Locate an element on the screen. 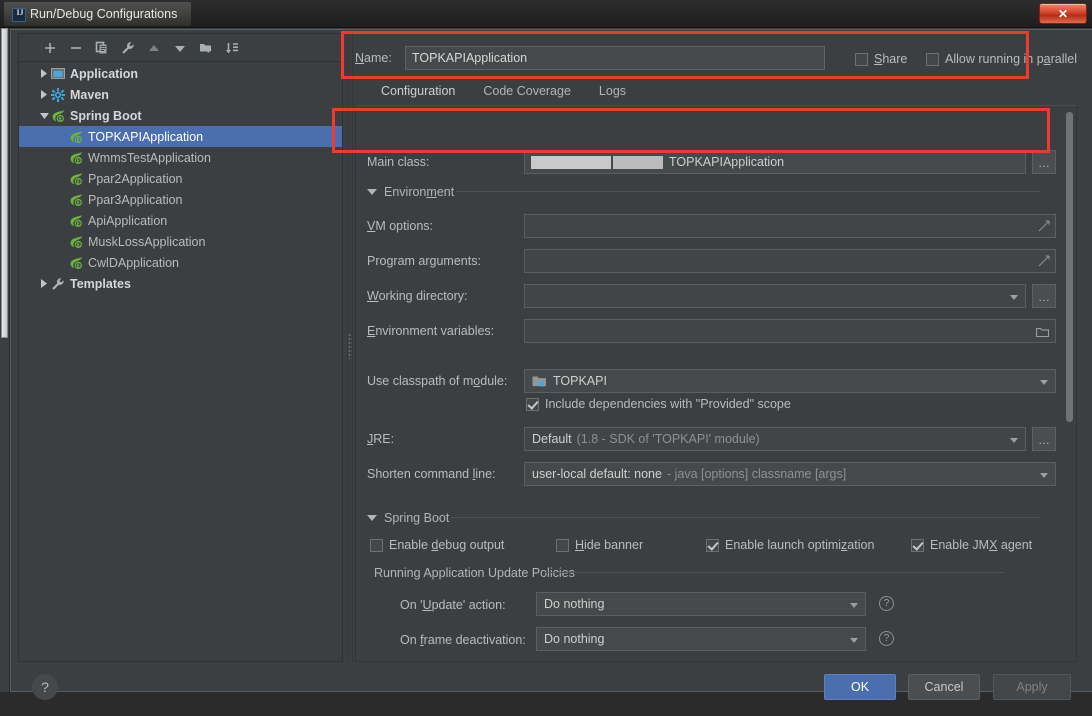  splitter-grip is located at coordinates (350, 346).